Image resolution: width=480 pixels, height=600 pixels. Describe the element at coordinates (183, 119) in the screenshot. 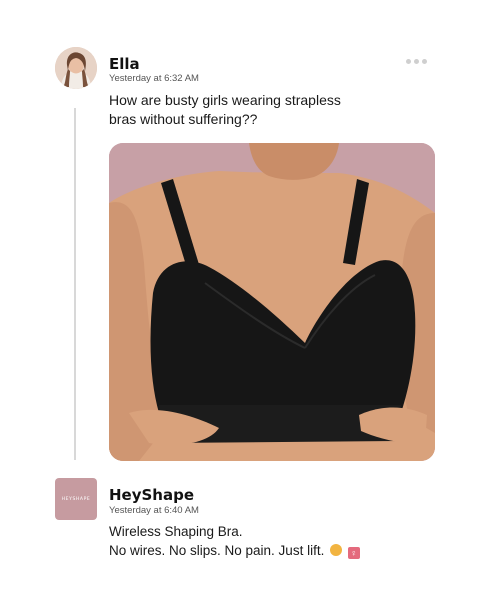

I see `post-text-line: bras without suffering??` at that location.